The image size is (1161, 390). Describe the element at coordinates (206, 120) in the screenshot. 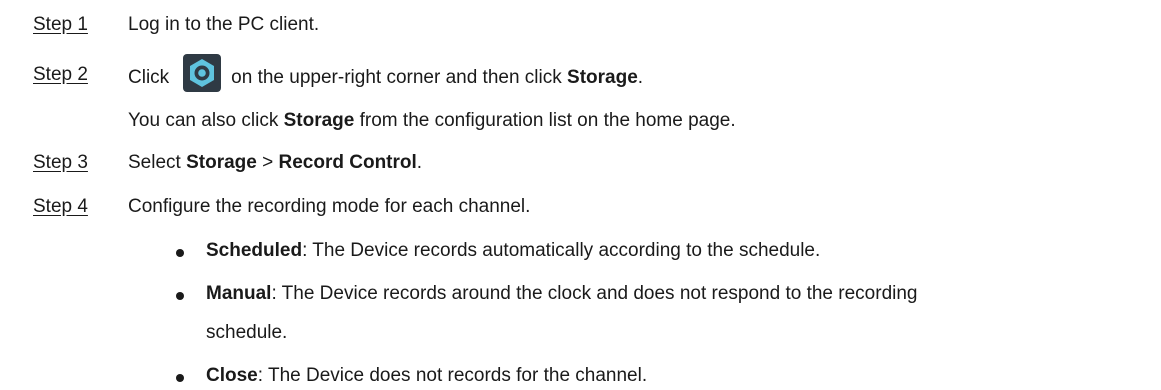

I see `step-2-note-pre: You can also click` at that location.